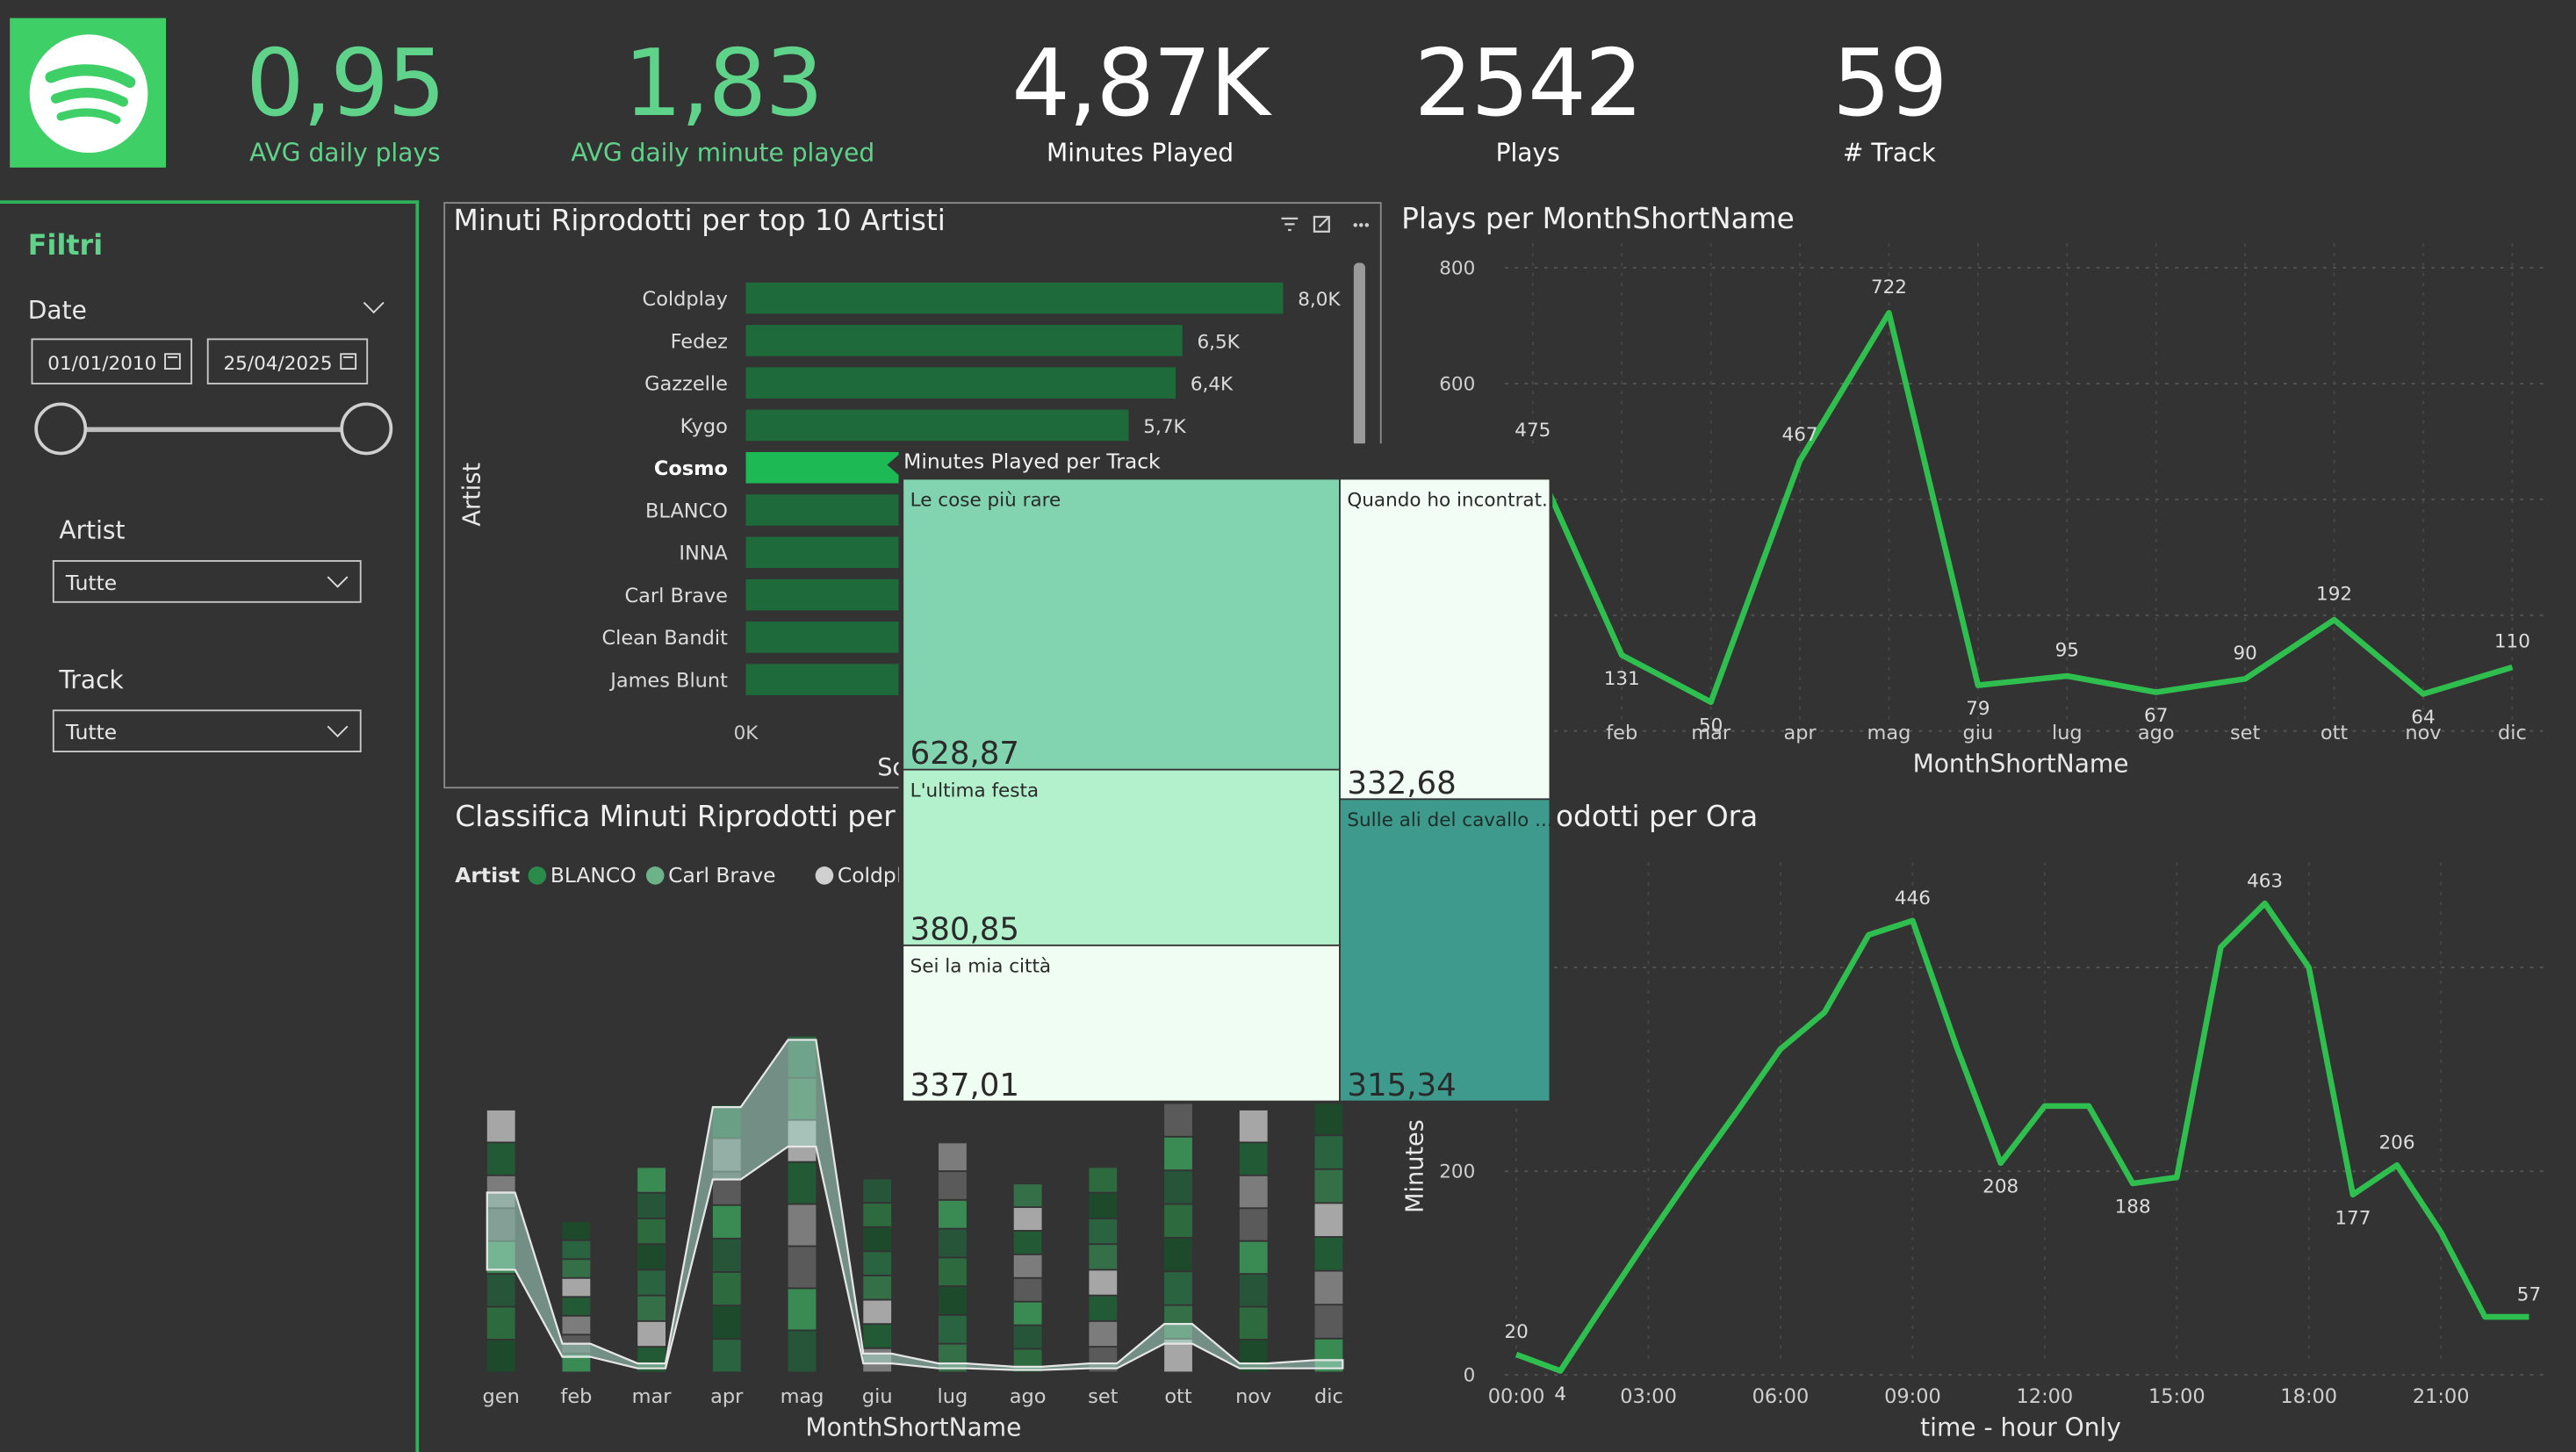 The image size is (2576, 1452). What do you see at coordinates (1414, 1166) in the screenshot?
I see `hour-y-axis-title: Minutes` at bounding box center [1414, 1166].